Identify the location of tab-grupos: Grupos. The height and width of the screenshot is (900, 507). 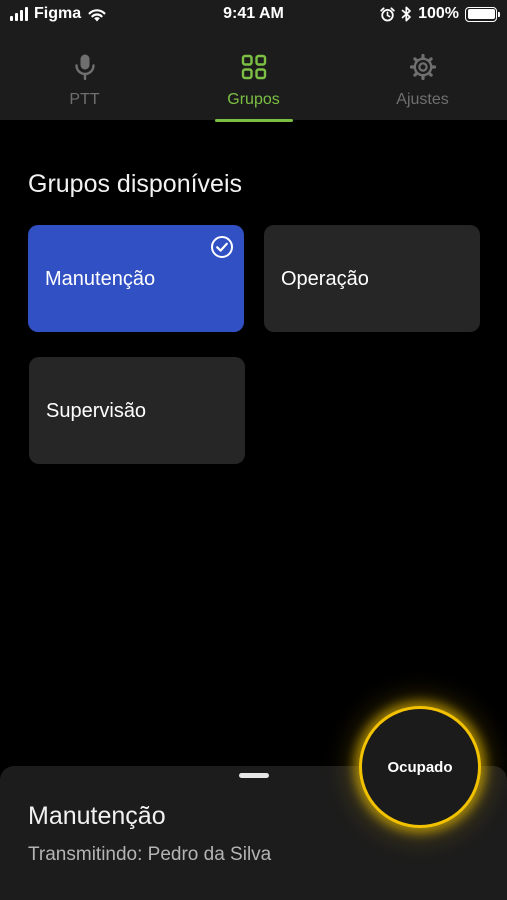
(253, 76).